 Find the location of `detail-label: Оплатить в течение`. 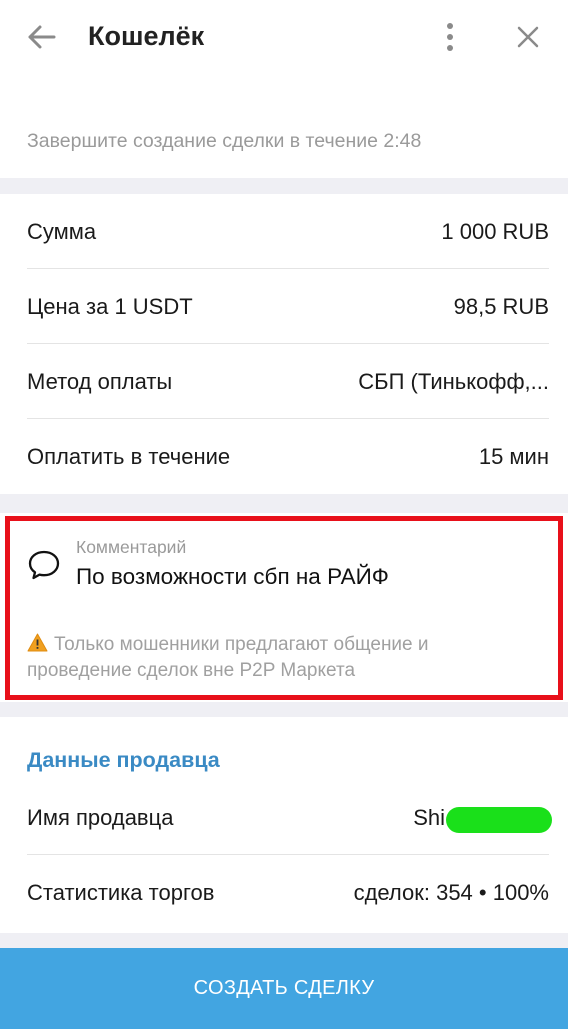

detail-label: Оплатить в течение is located at coordinates (129, 456).